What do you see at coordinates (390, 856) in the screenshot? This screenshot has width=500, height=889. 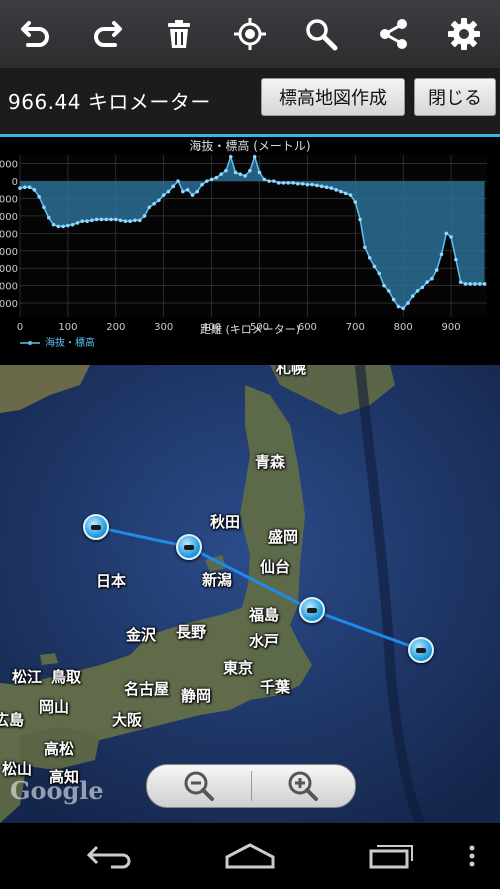 I see `recent-apps-button` at bounding box center [390, 856].